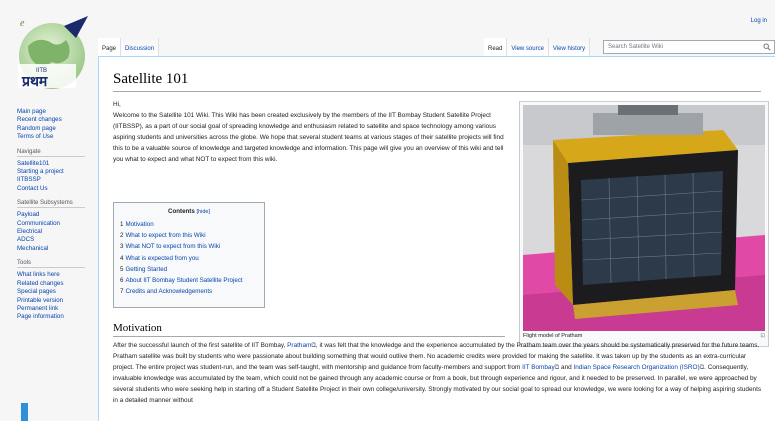 This screenshot has height=421, width=775. I want to click on personal-tools: Log in, so click(759, 21).